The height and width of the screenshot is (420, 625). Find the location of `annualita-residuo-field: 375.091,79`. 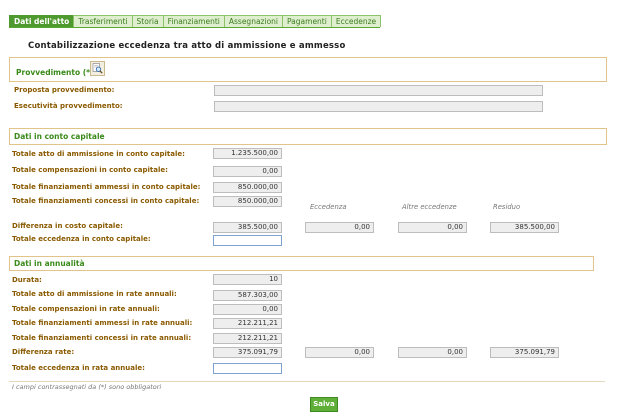

annualita-residuo-field: 375.091,79 is located at coordinates (524, 352).